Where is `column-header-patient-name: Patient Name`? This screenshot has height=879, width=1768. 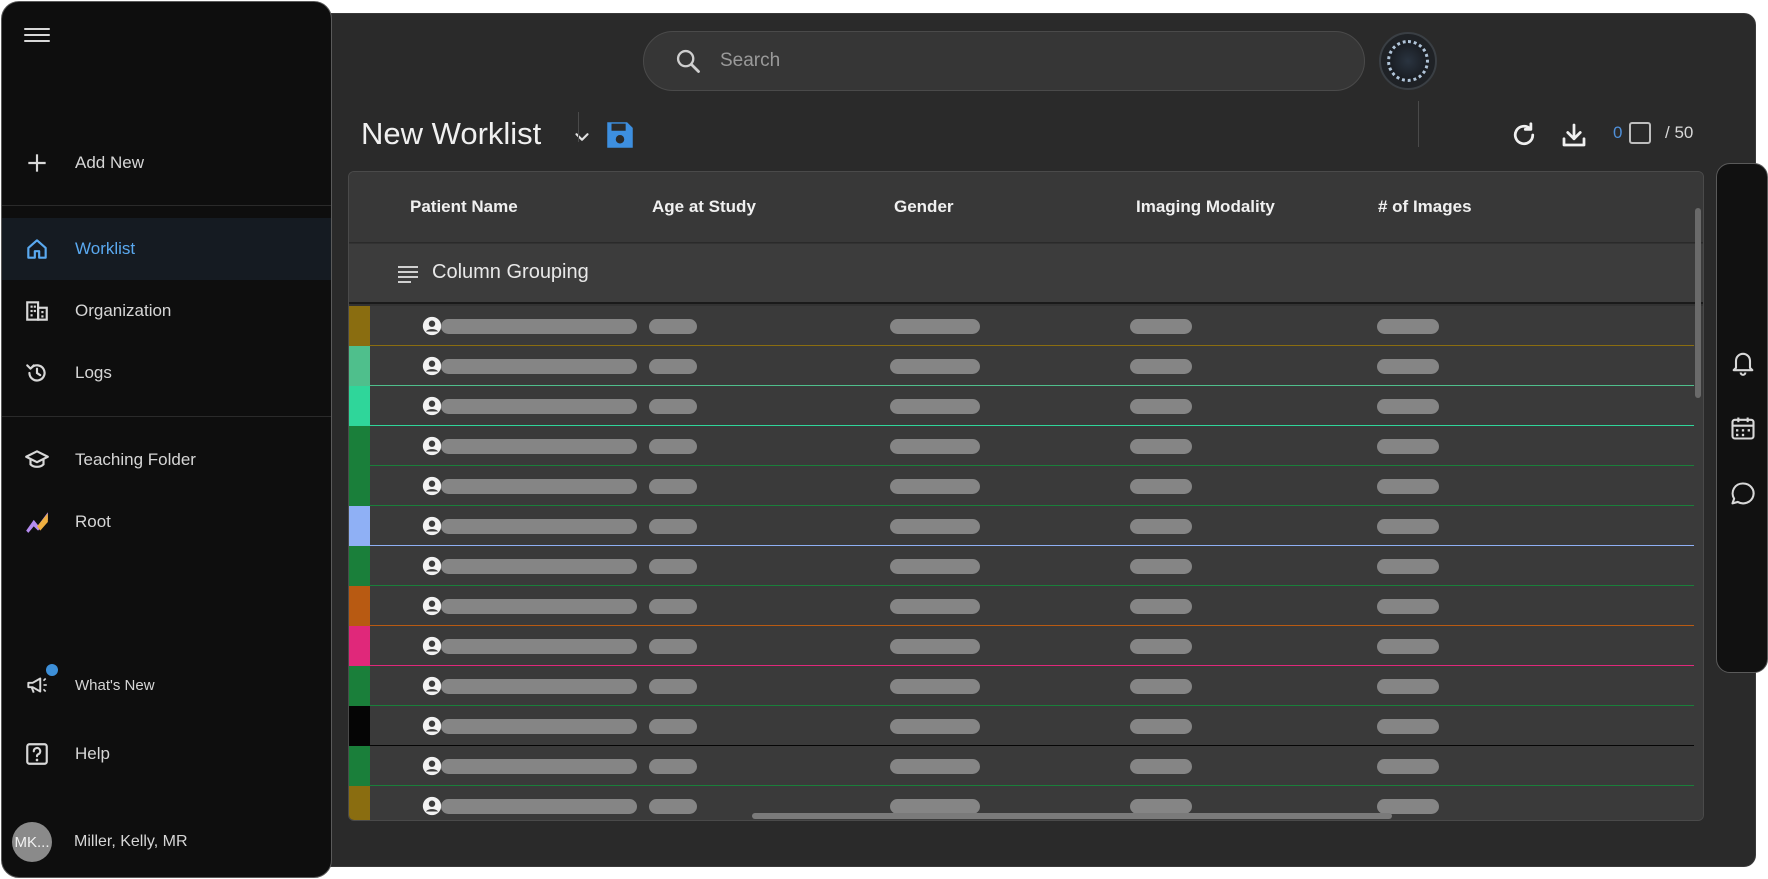
column-header-patient-name: Patient Name is located at coordinates (464, 207).